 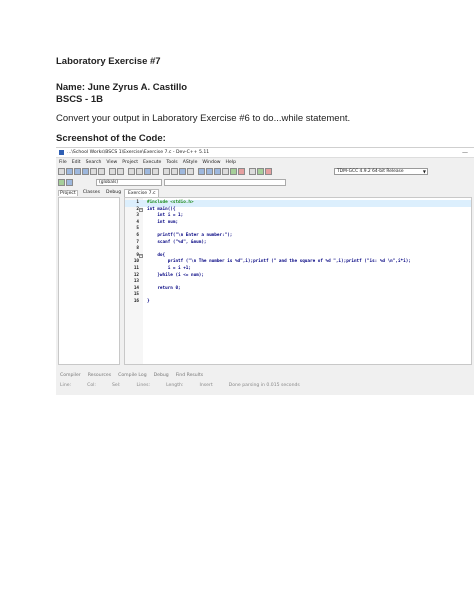 I want to click on compiler-select-value: TDM-GCC 4.9.2 64-bit Release, so click(x=370, y=171).